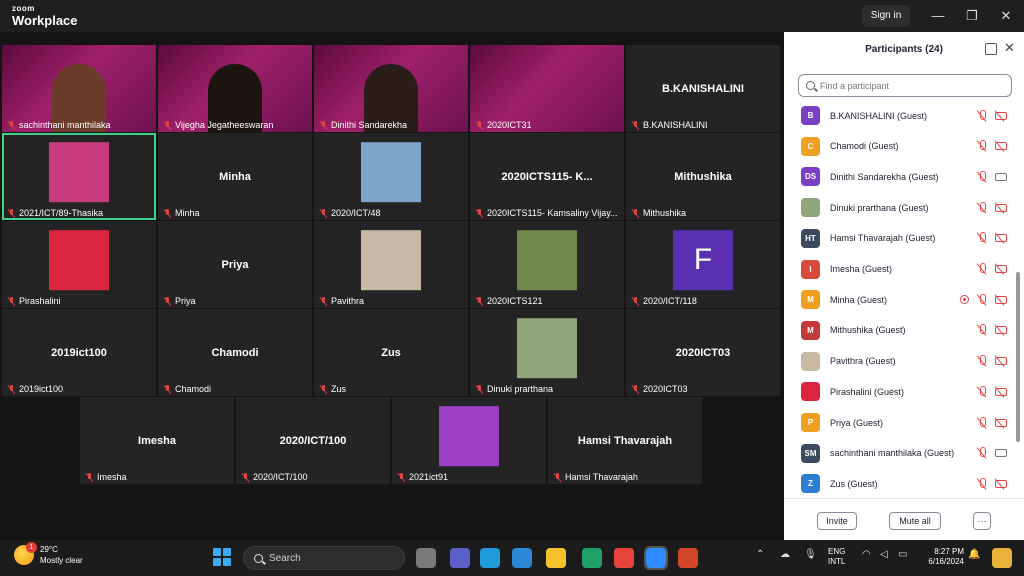 The height and width of the screenshot is (576, 1024). I want to click on folder-icon, so click(556, 558).